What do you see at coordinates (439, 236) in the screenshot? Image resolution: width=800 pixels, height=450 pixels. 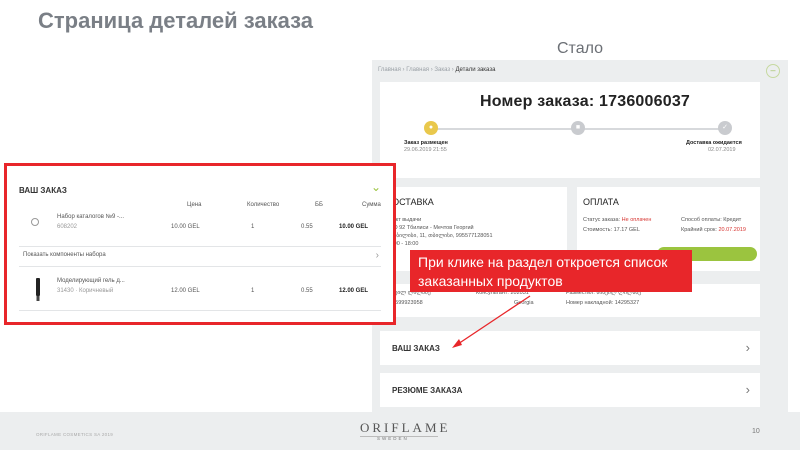 I see `delivery-line: ქ. თბილისი, 11, თბილისი, 995577128051` at bounding box center [439, 236].